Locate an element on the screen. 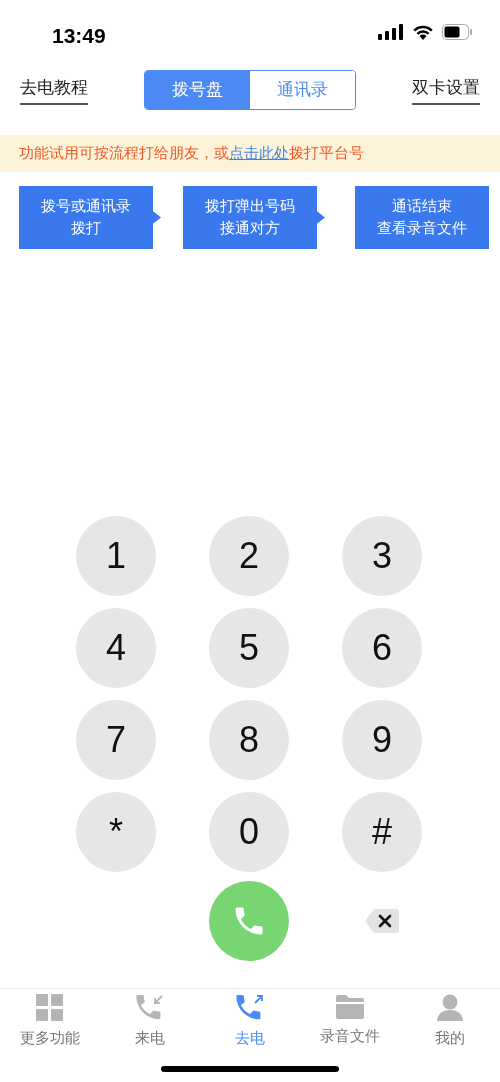  tab-bar-item: 来电 is located at coordinates (150, 1027).